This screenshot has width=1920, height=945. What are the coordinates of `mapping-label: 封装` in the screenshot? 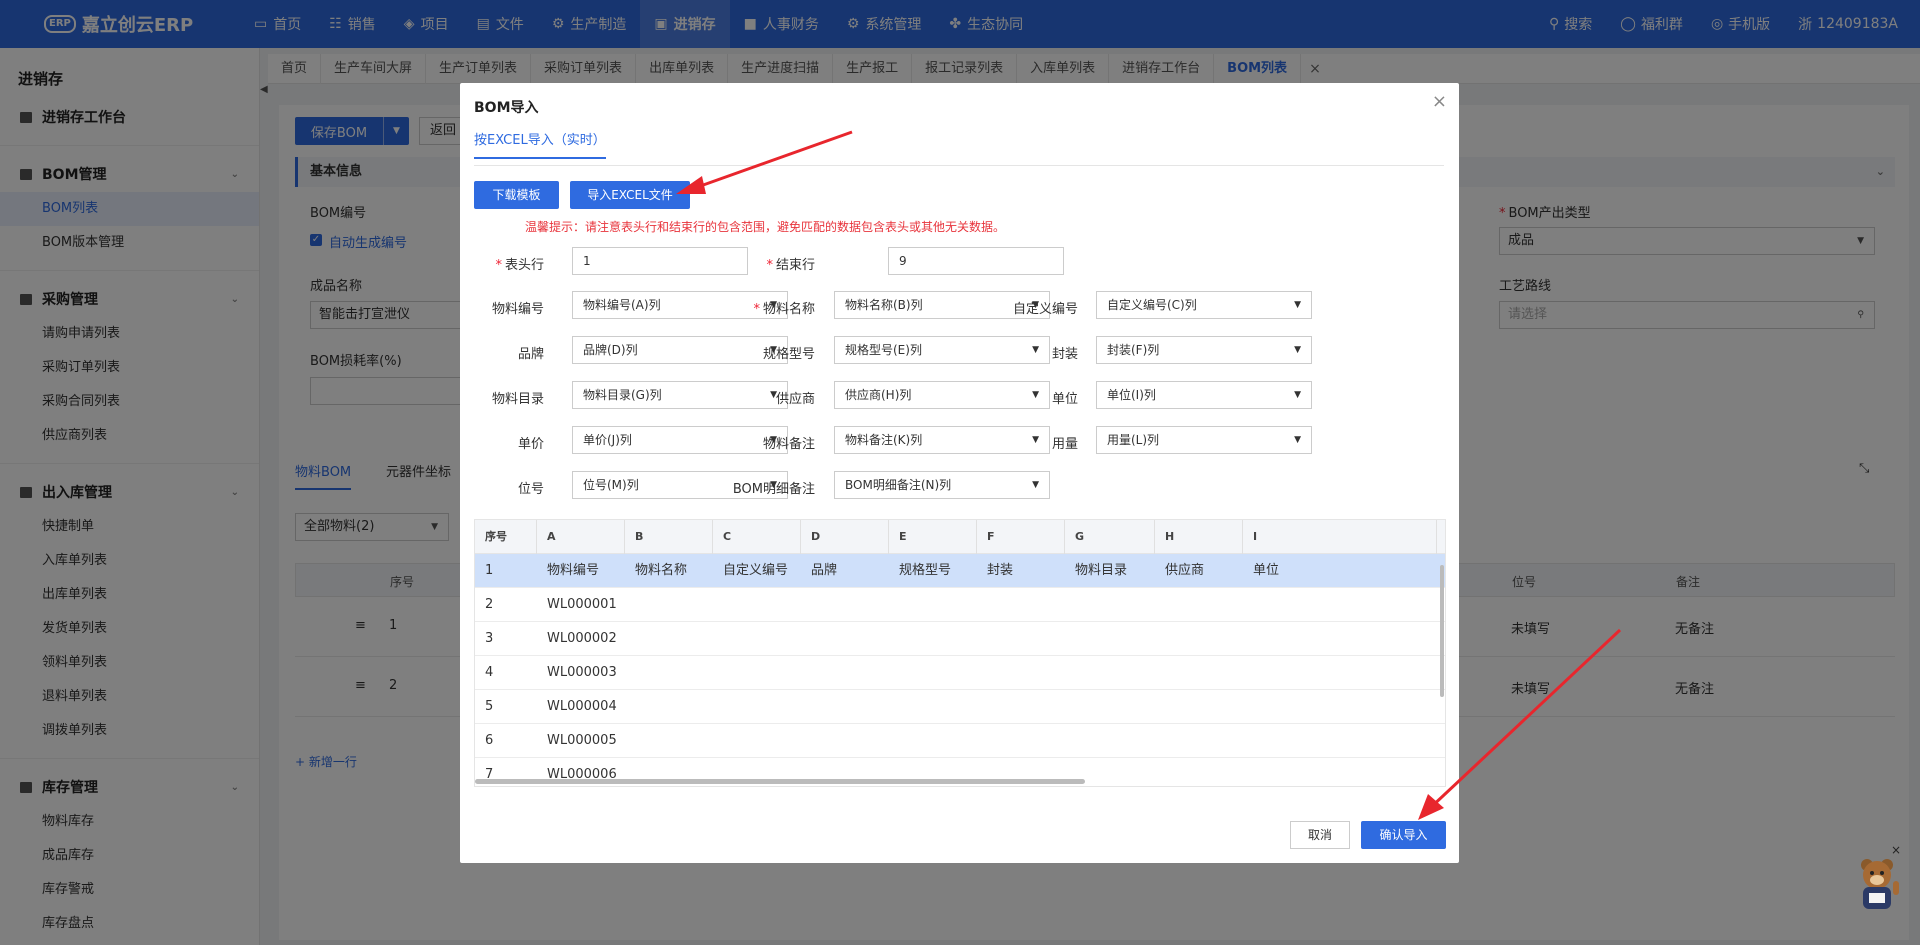 It's located at (1064, 354).